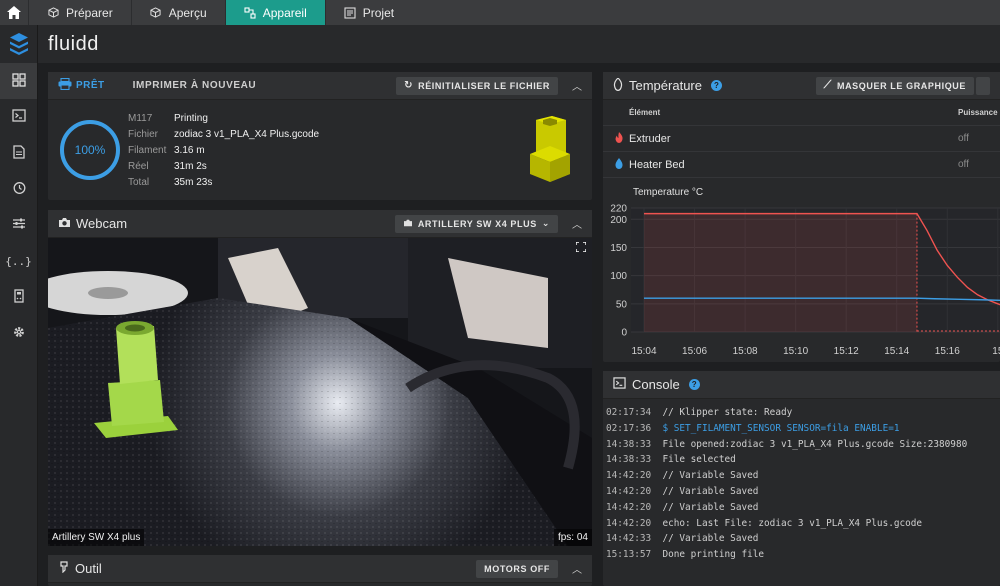 This screenshot has height=586, width=1000. Describe the element at coordinates (722, 412) in the screenshot. I see `console-message: // Klipper state: Ready` at that location.